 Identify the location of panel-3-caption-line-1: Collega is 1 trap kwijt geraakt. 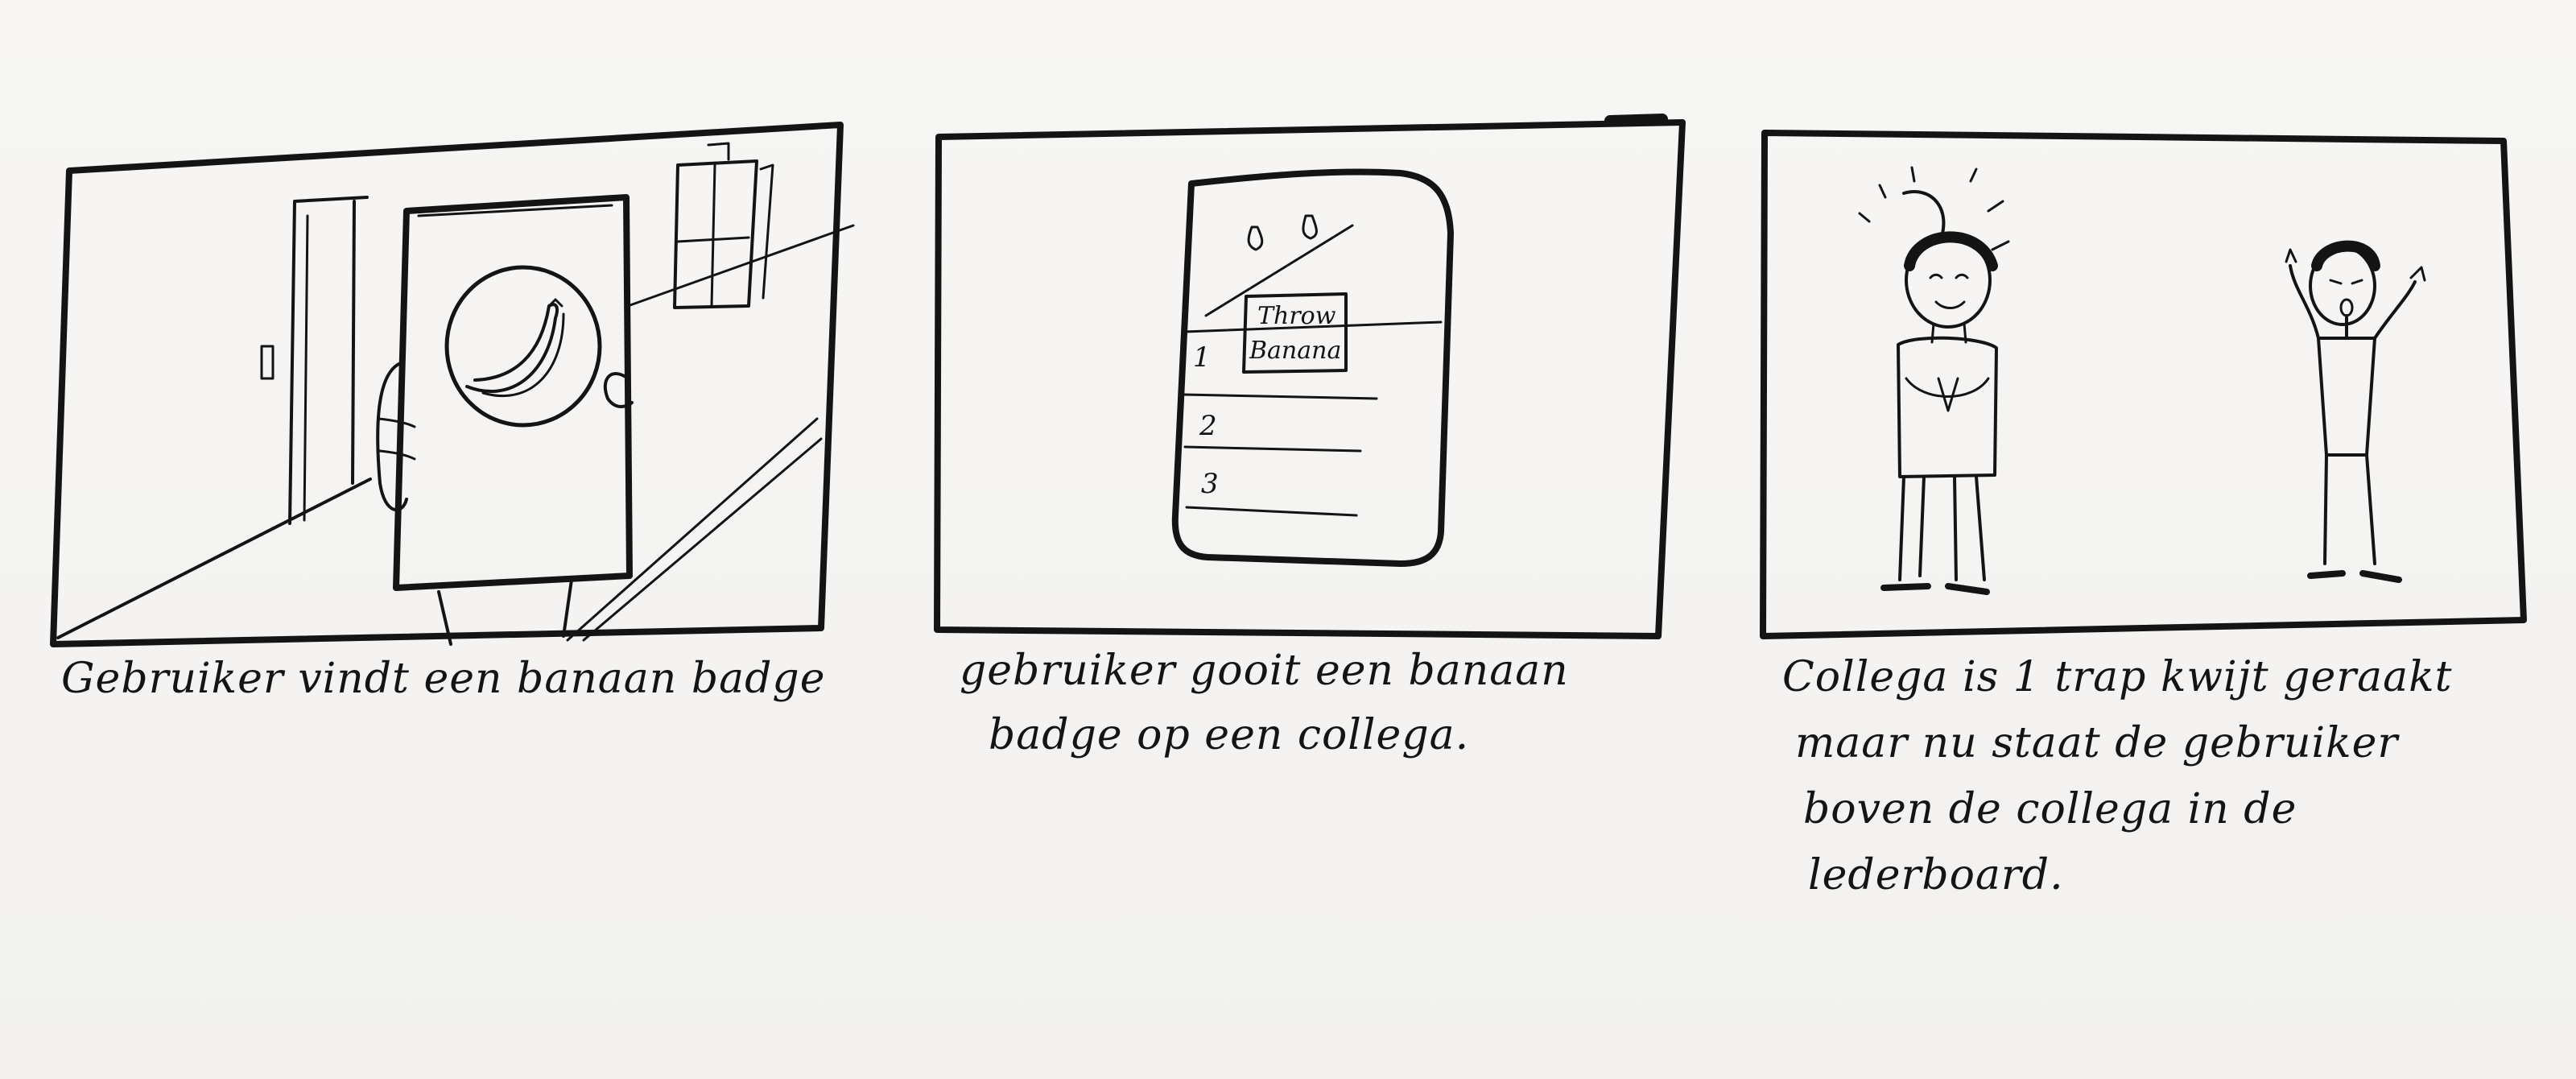
(2117, 677).